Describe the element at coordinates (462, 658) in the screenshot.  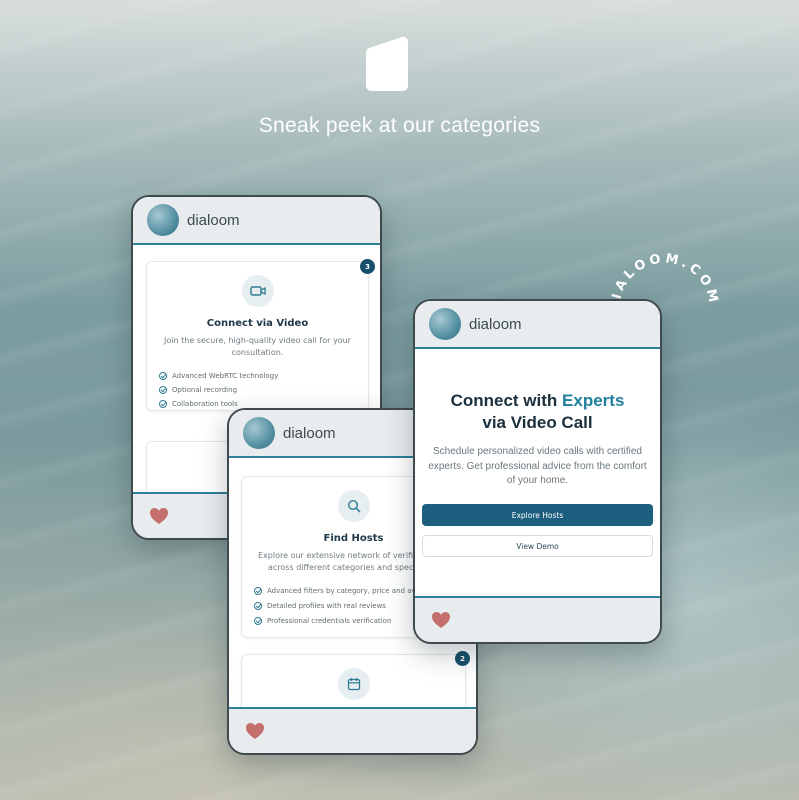
I see `count-badge: 2` at that location.